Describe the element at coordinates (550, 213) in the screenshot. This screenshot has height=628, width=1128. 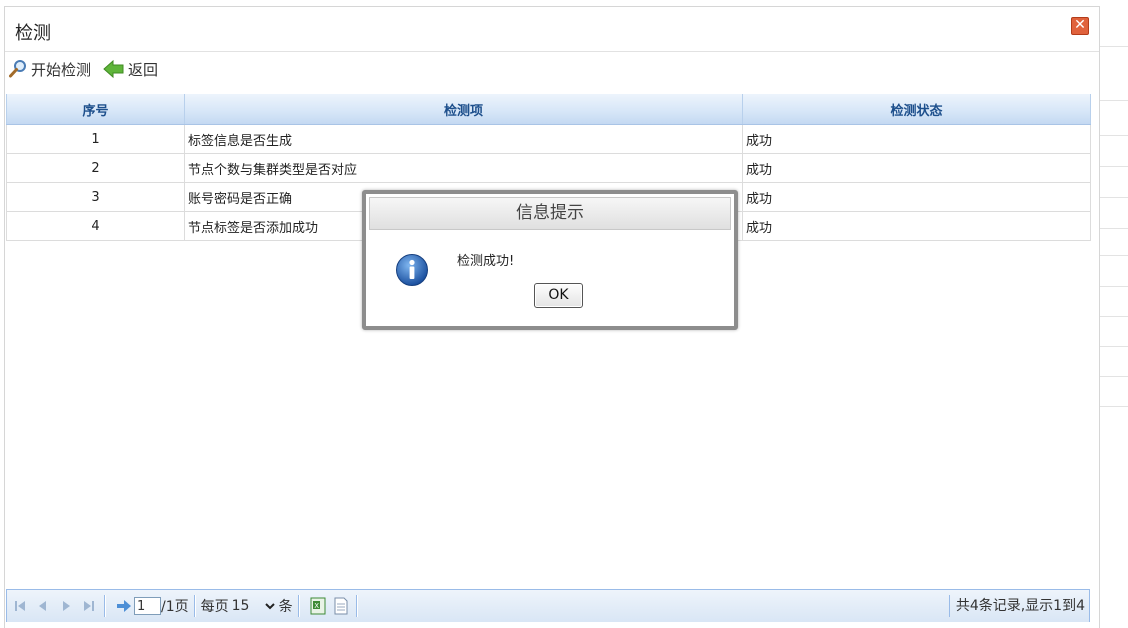
I see `dialog-title: 信息提示` at that location.